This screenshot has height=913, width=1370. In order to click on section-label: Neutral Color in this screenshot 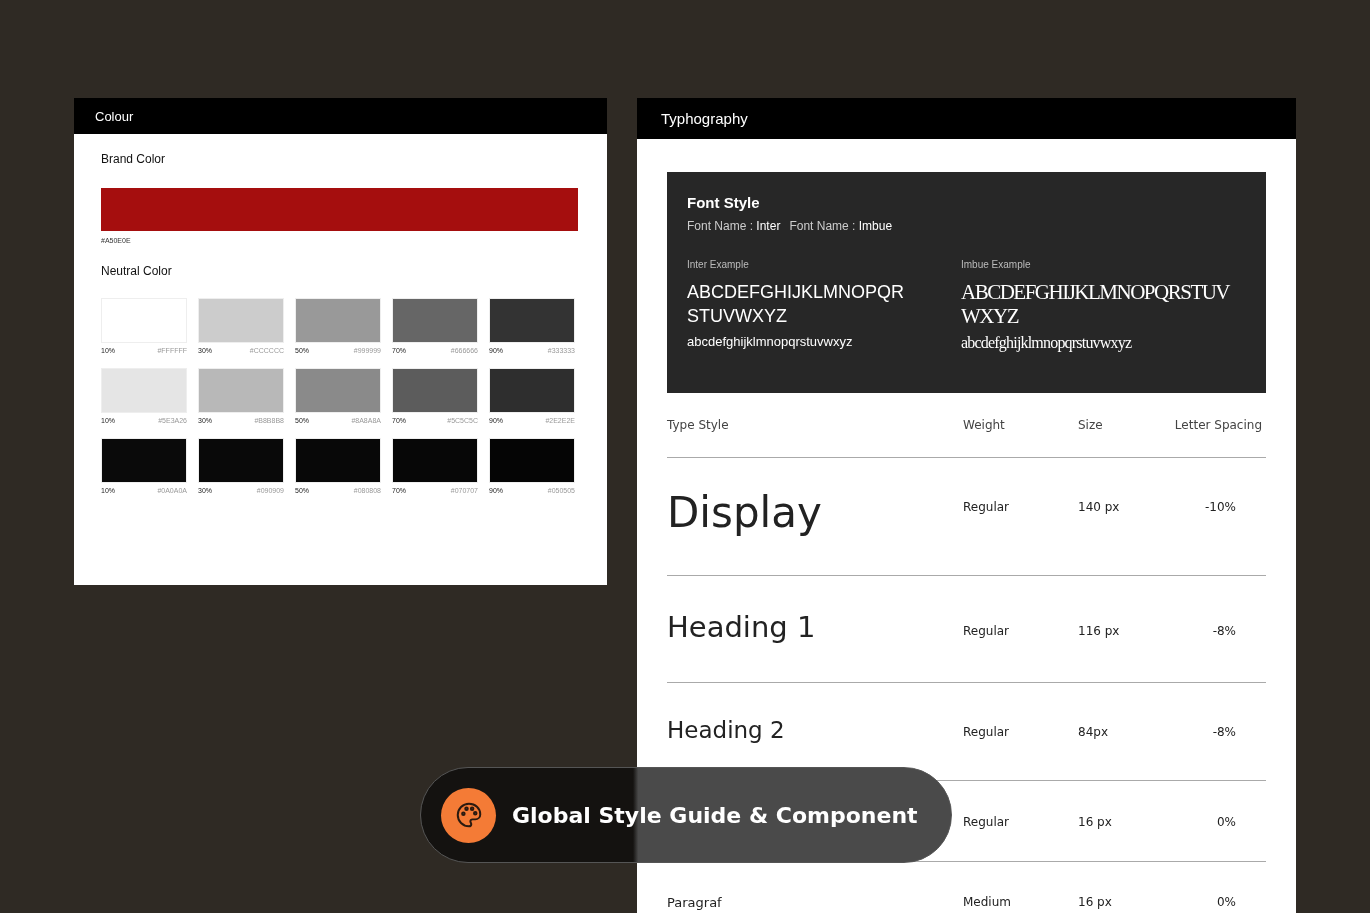, I will do `click(137, 271)`.